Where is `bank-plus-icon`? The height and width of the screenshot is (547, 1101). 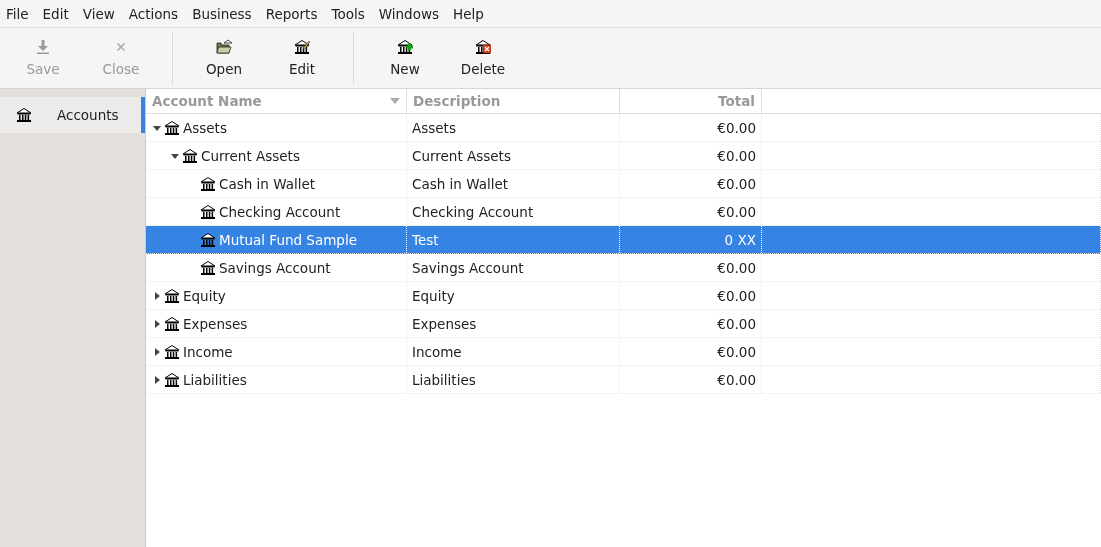
bank-plus-icon is located at coordinates (405, 47).